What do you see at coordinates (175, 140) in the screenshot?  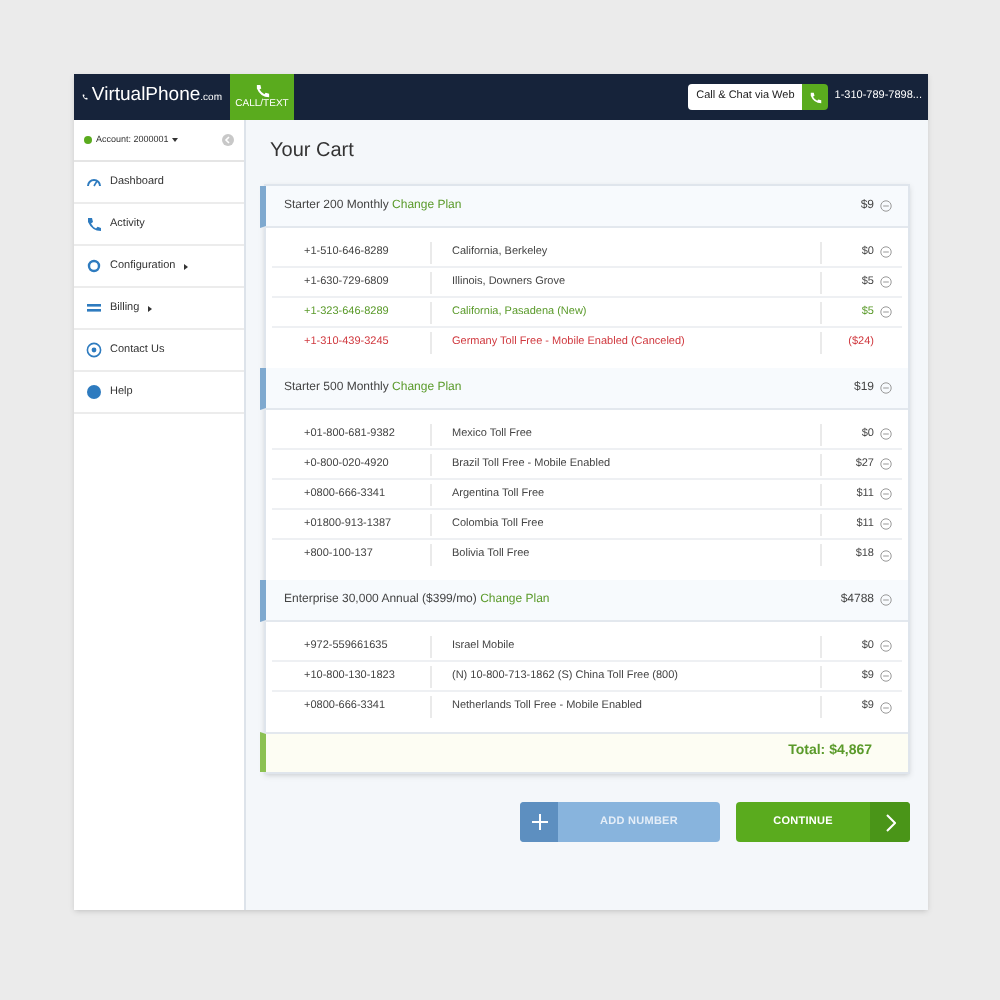 I see `dropdown-caret-icon` at bounding box center [175, 140].